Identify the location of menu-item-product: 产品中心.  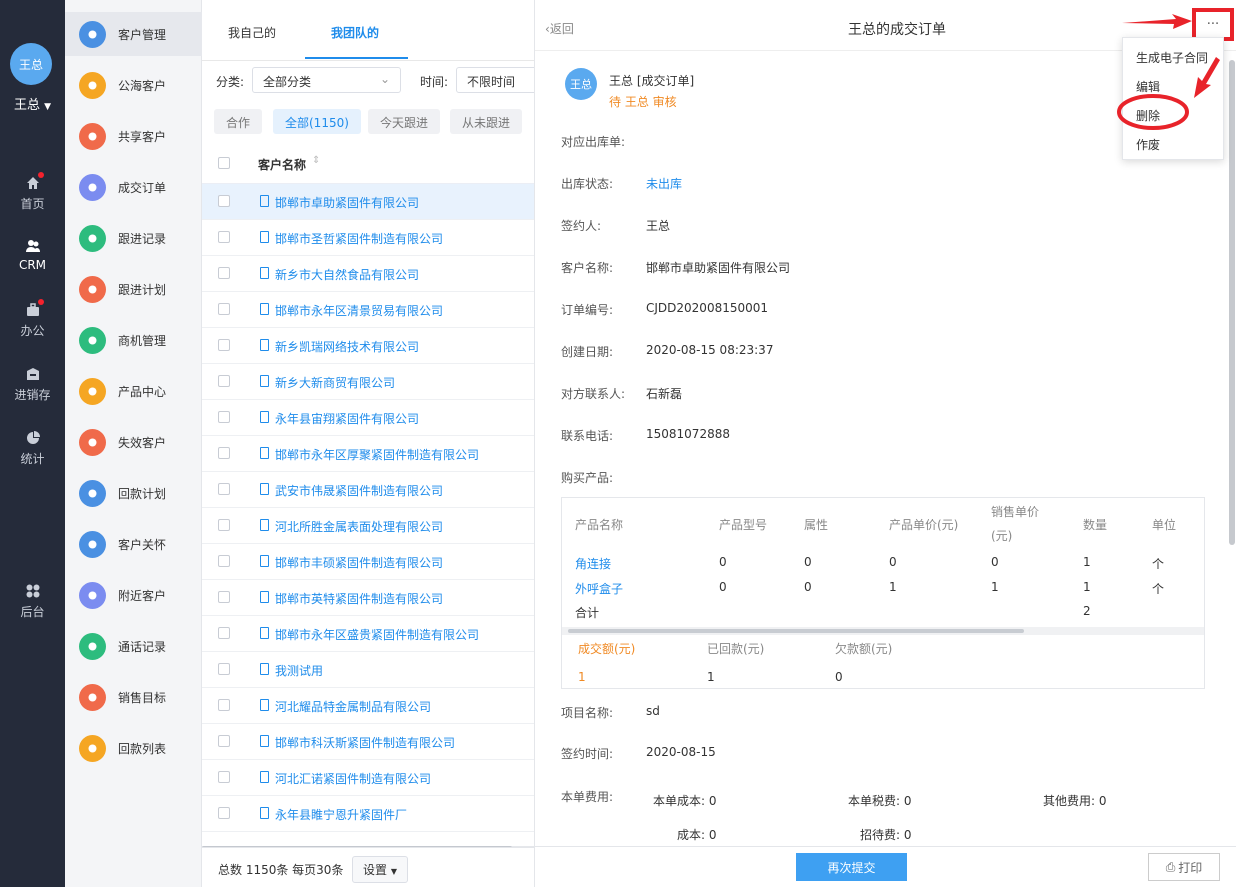
(133, 391).